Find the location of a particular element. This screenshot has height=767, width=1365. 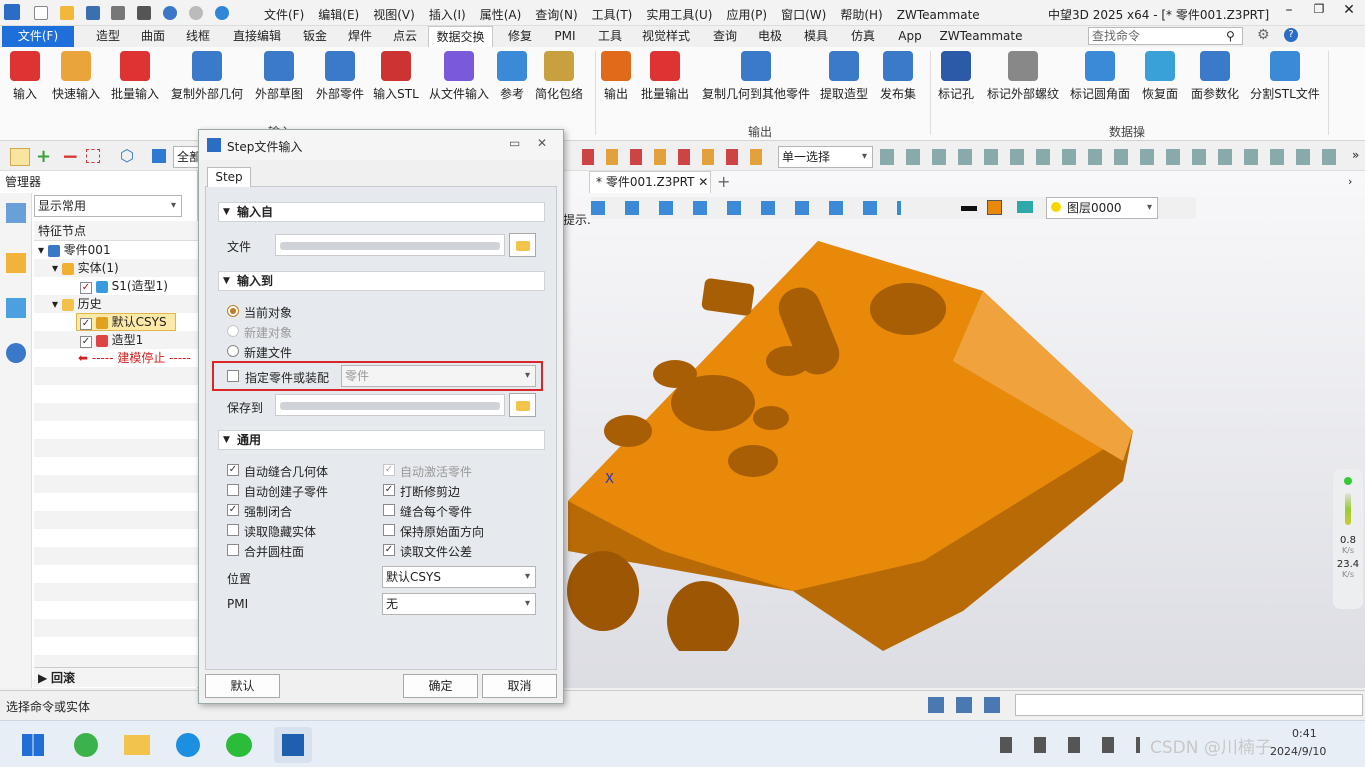

close-button: ✕ is located at coordinates (1349, 12).